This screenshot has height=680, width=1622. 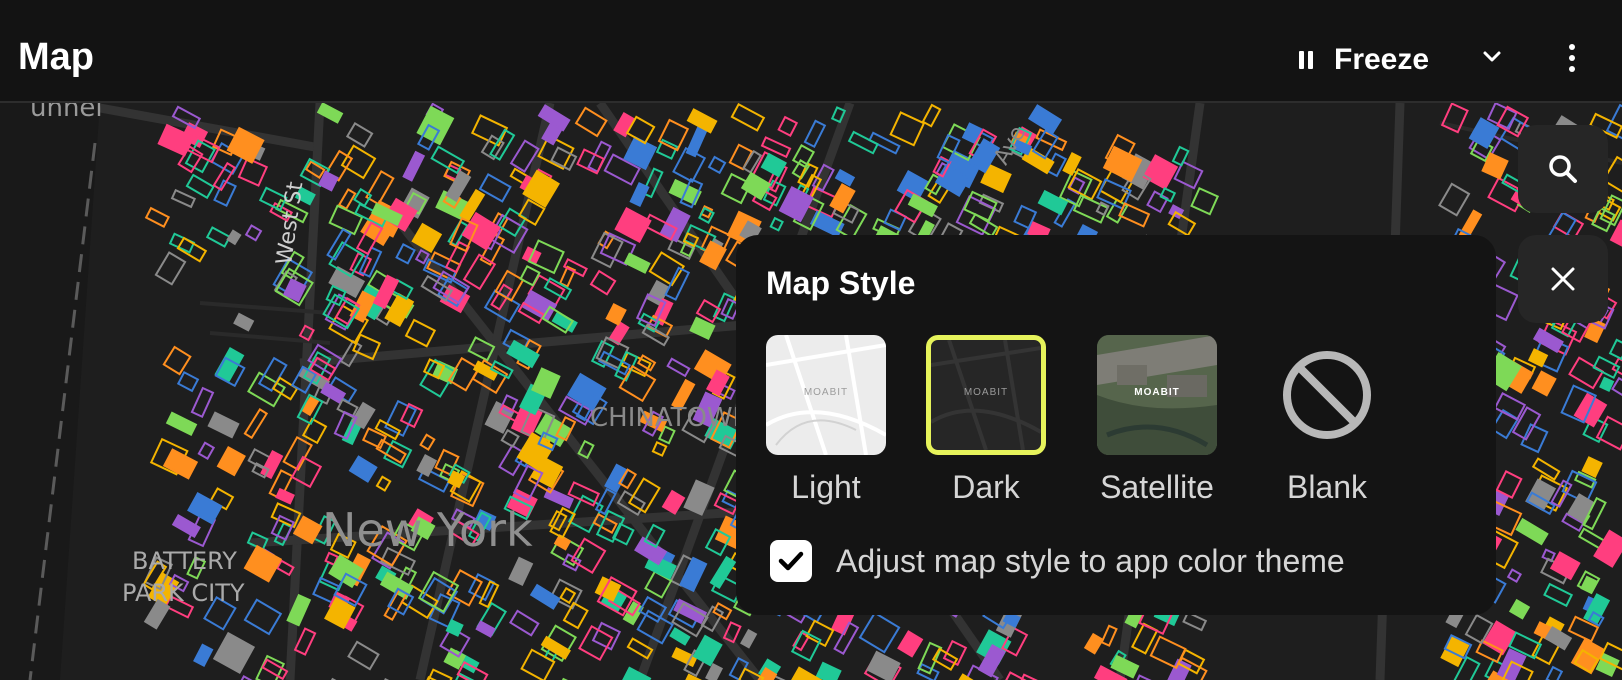 I want to click on style-label: Dark, so click(x=986, y=487).